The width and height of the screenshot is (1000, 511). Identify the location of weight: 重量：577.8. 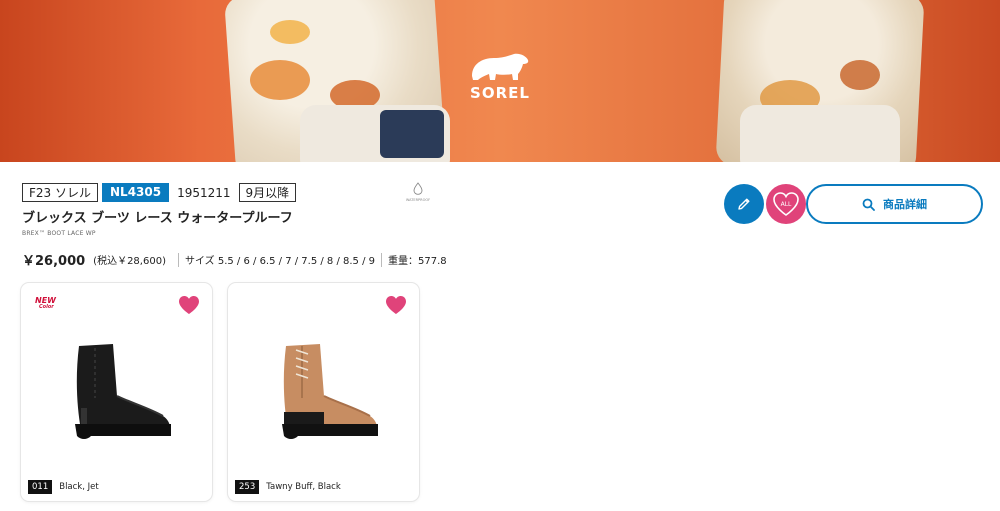
(417, 261).